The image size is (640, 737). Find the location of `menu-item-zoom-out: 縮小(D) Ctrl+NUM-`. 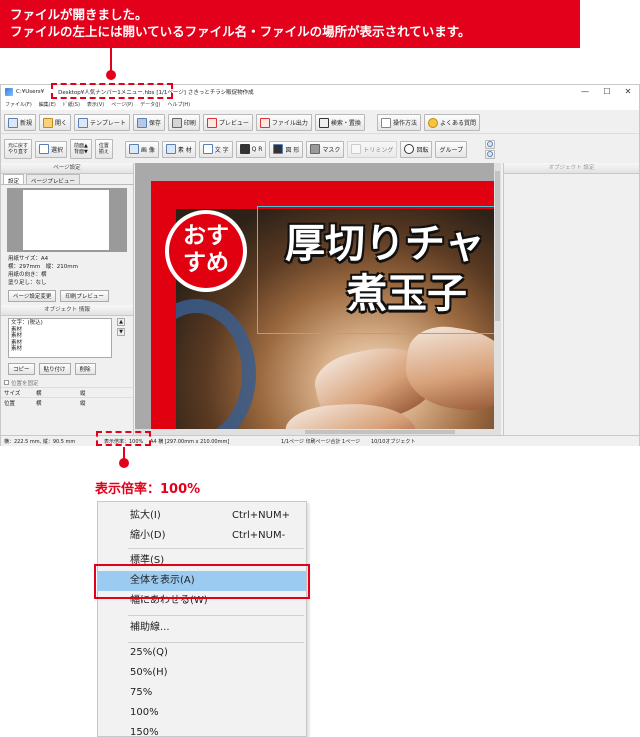

menu-item-zoom-out: 縮小(D) Ctrl+NUM- is located at coordinates (202, 536).